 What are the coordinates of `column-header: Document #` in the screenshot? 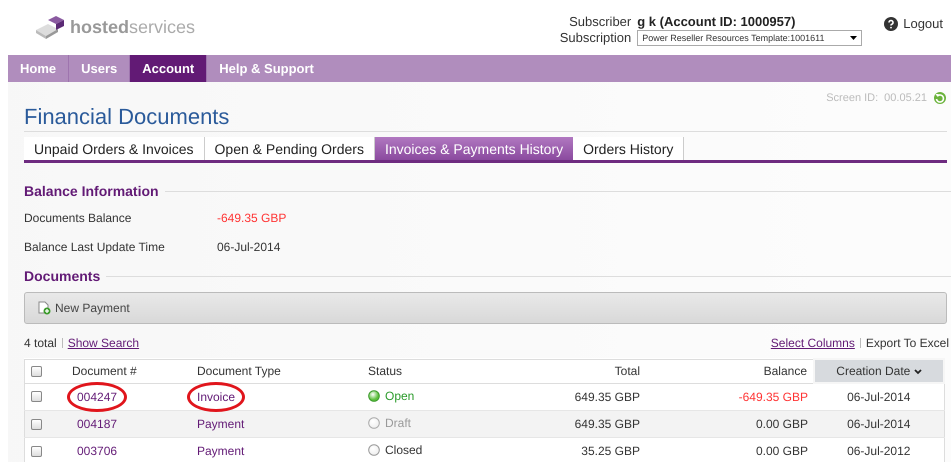 It's located at (124, 371).